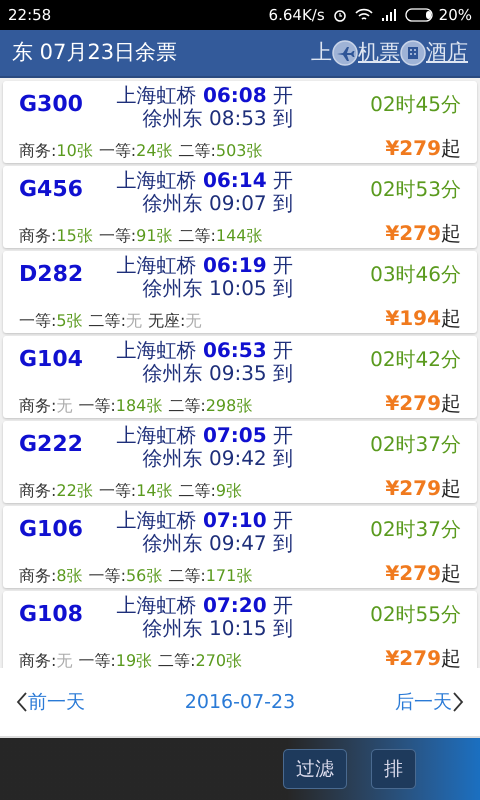 Image resolution: width=480 pixels, height=800 pixels. I want to click on departure-line: 上海虹桥 07:10 开, so click(204, 520).